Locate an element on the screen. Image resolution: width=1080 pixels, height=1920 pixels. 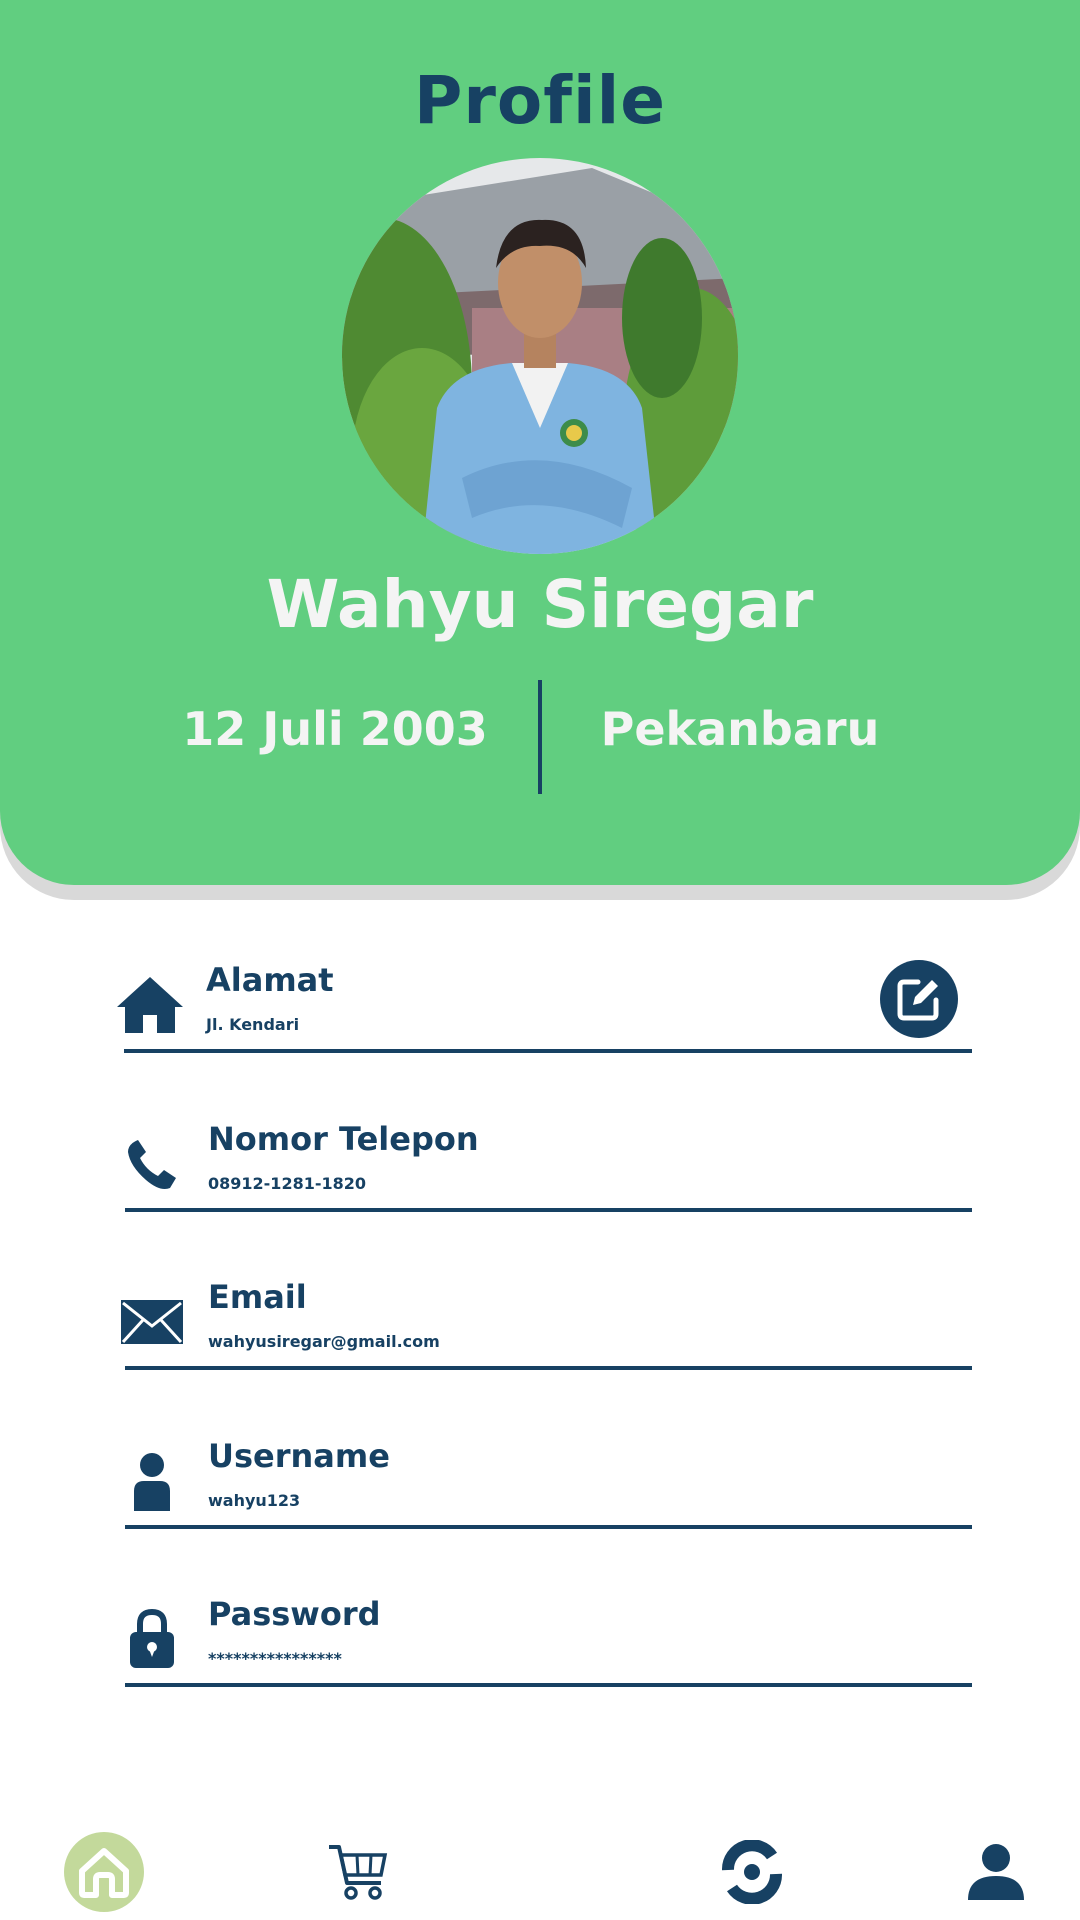
nav-sync is located at coordinates (752, 1872).